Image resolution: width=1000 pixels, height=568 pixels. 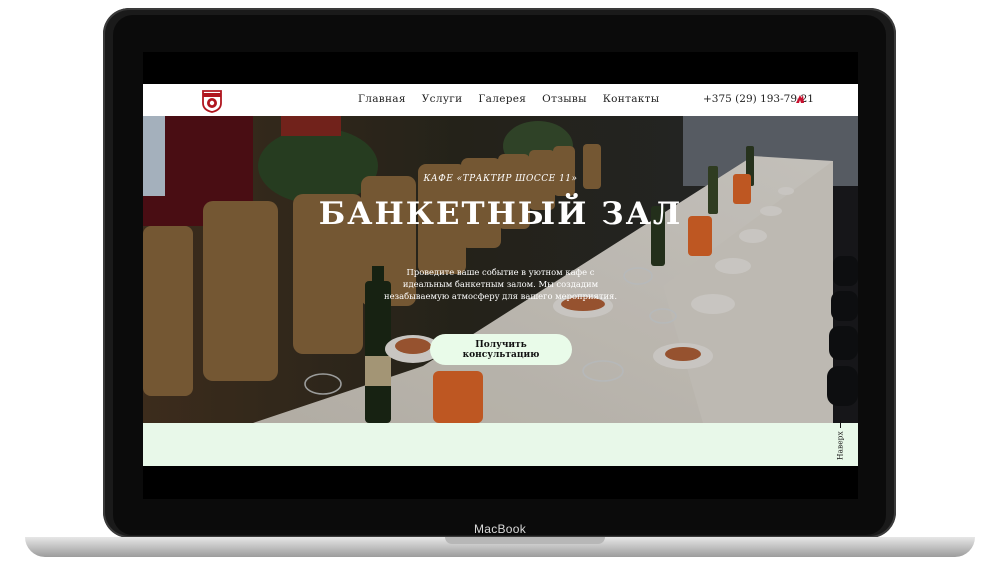 I want to click on nav-item-services: Услуги, so click(x=442, y=99).